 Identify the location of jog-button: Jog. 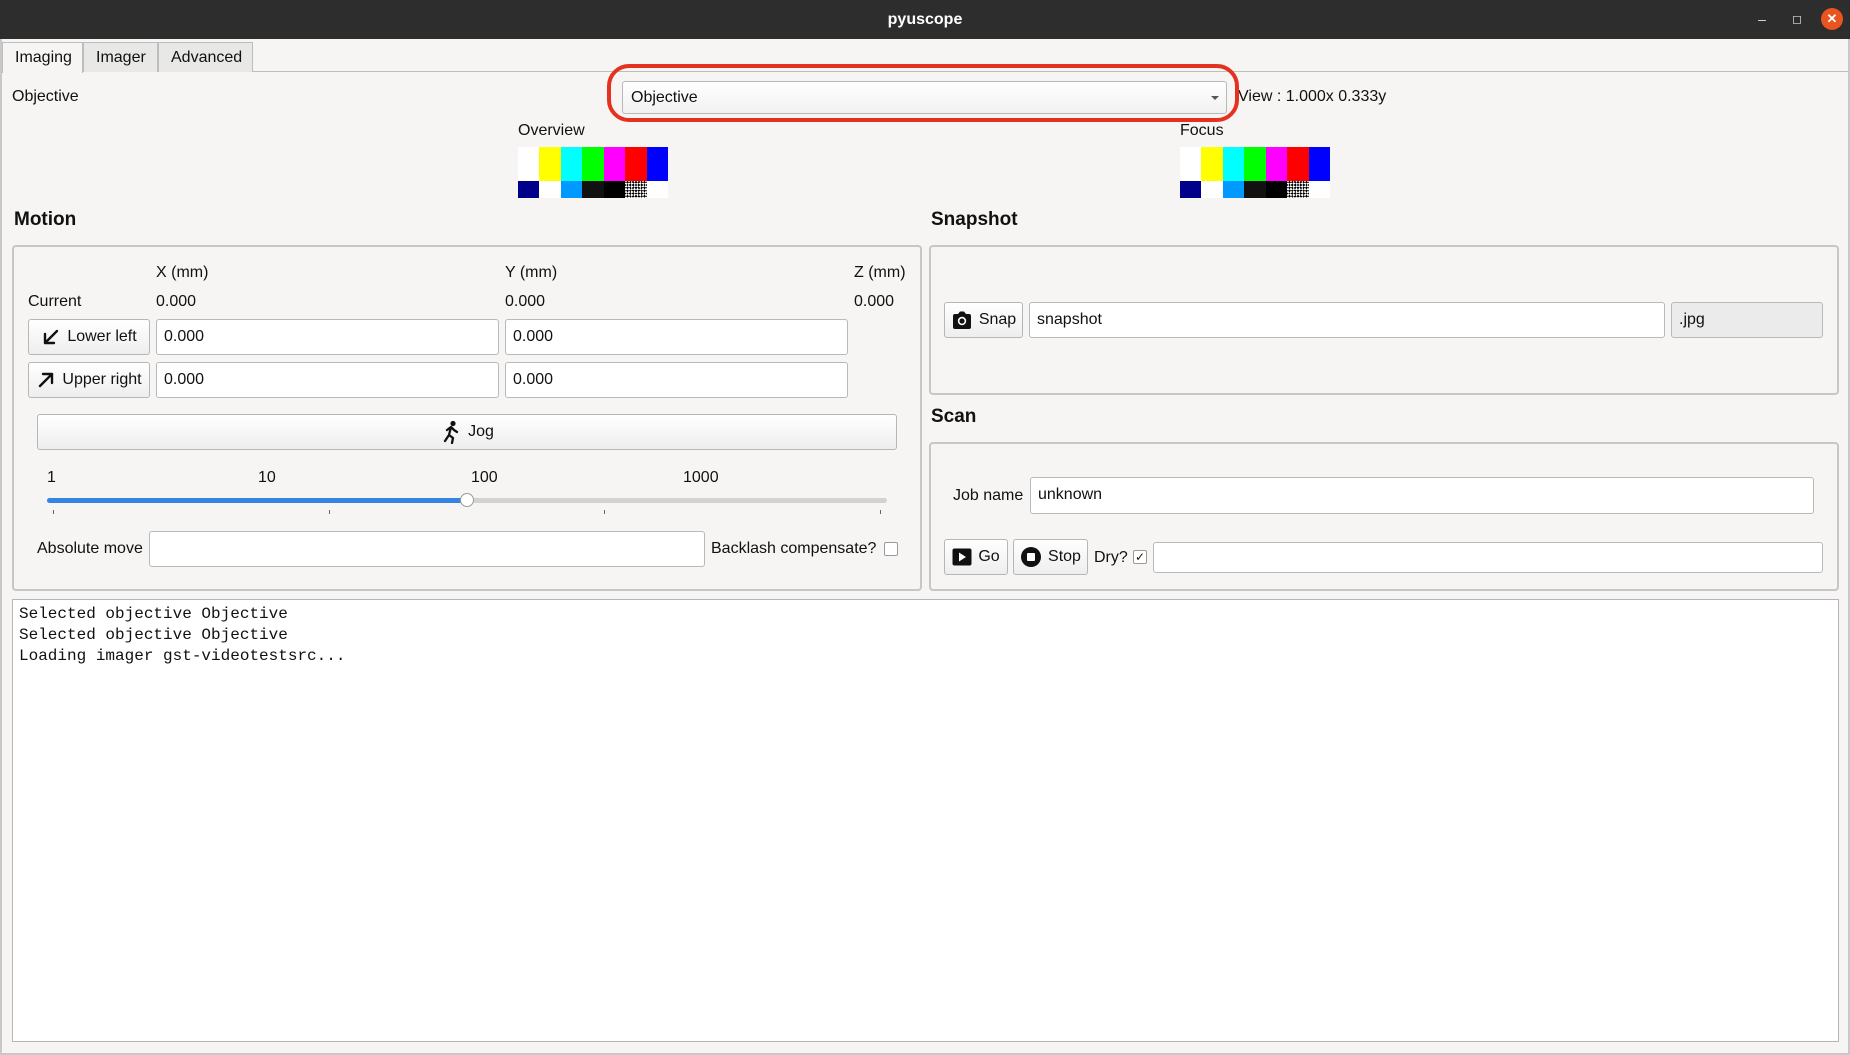
(467, 432).